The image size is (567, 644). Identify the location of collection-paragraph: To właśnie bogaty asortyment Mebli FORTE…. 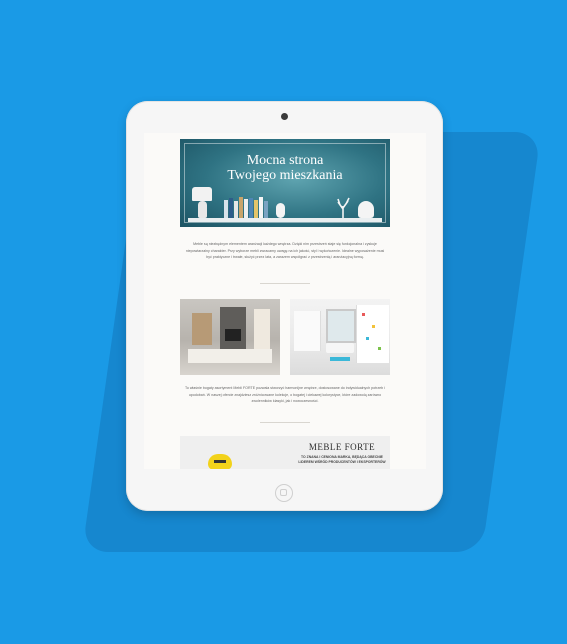
(285, 394).